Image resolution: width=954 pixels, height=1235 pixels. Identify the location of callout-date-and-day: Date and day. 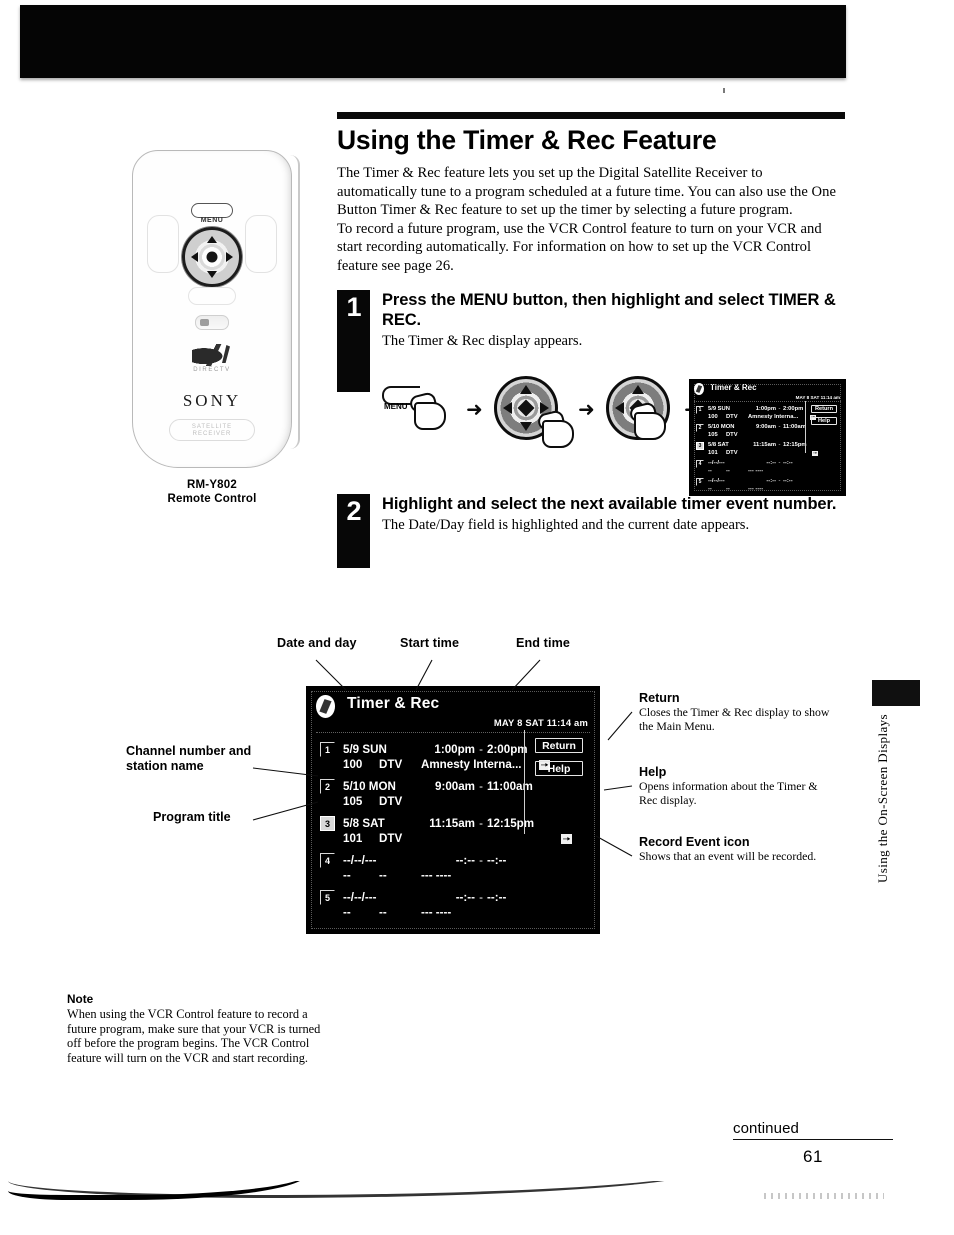
(317, 643).